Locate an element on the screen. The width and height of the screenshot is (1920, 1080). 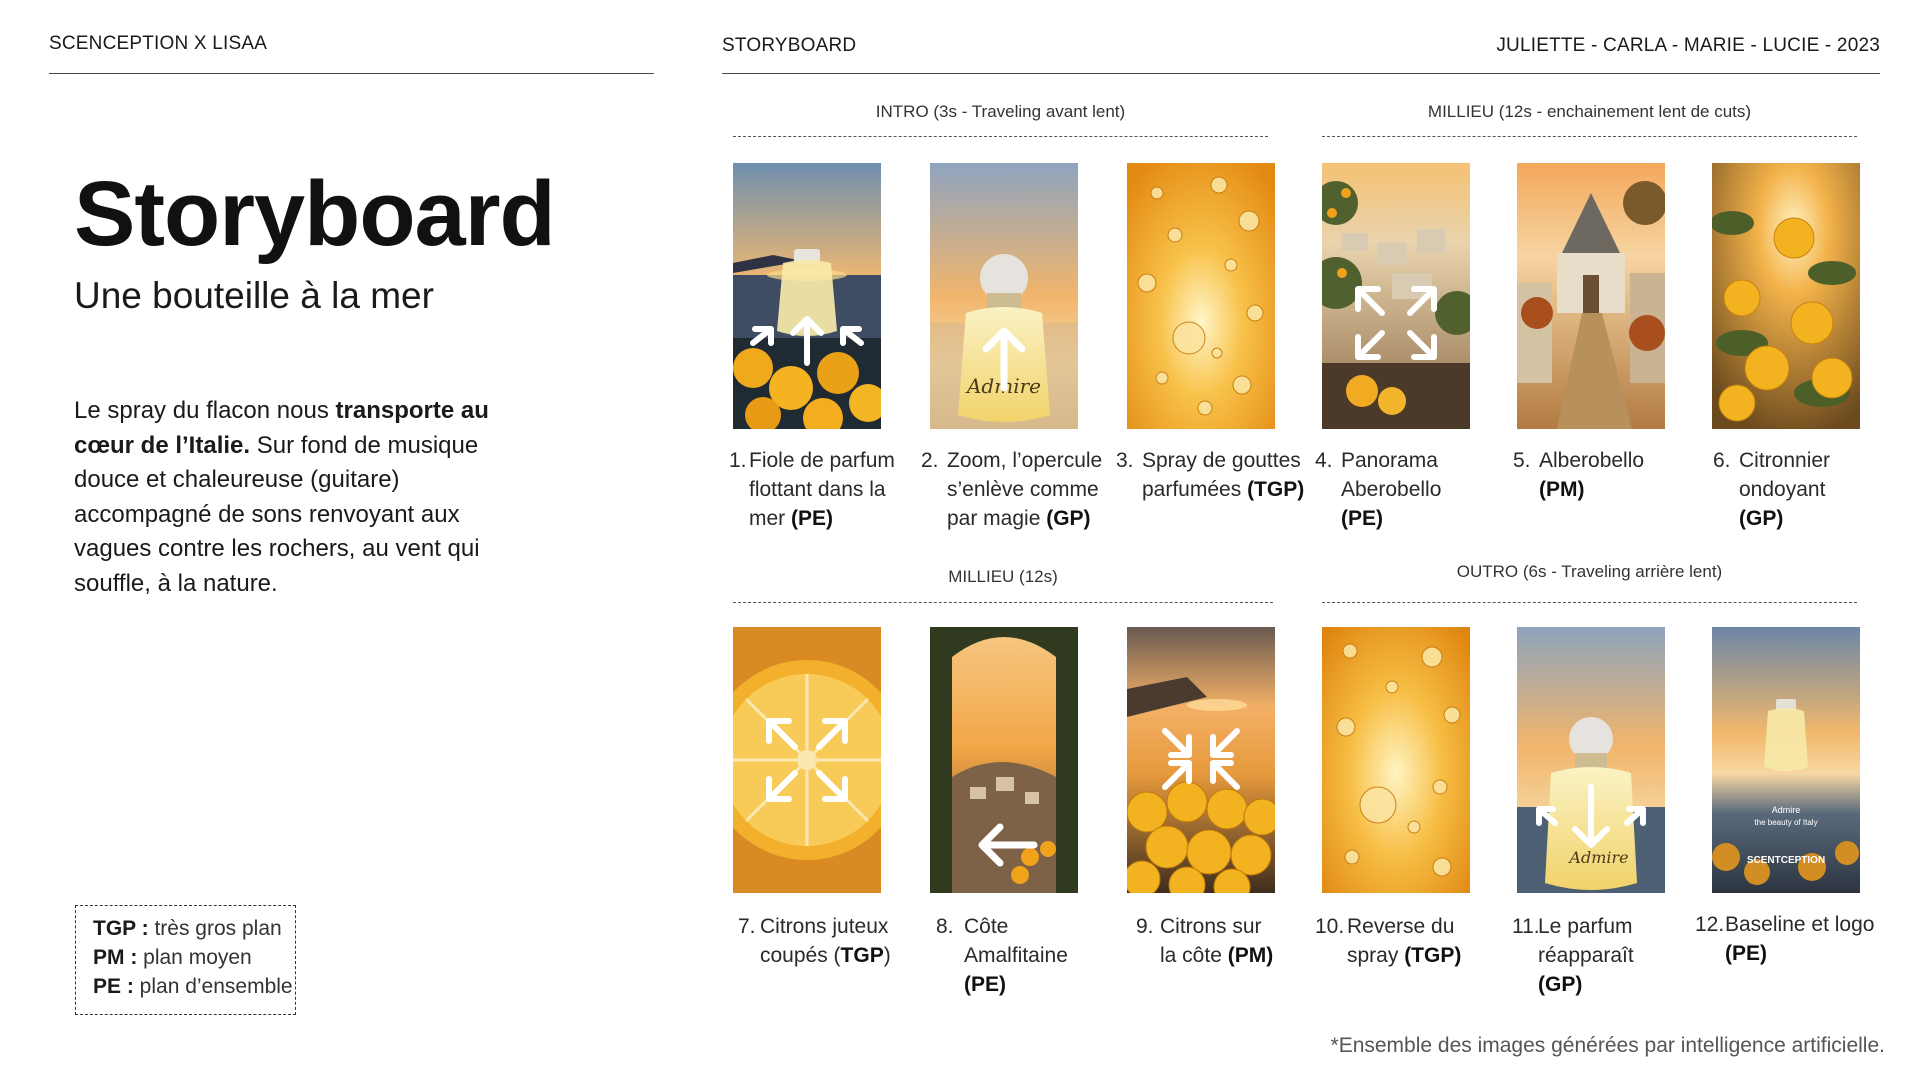
desc-bold: cœur de l’Italie. is located at coordinates (162, 445).